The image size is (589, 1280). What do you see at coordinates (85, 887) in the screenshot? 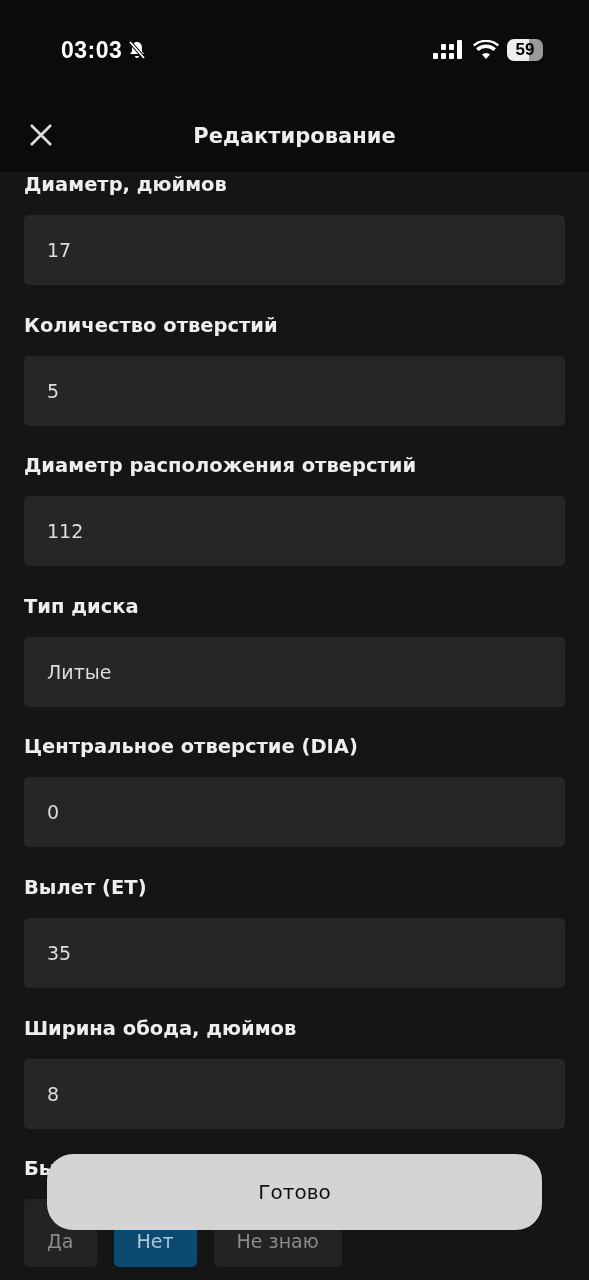
I see `field-label: Вылет (ET)` at bounding box center [85, 887].